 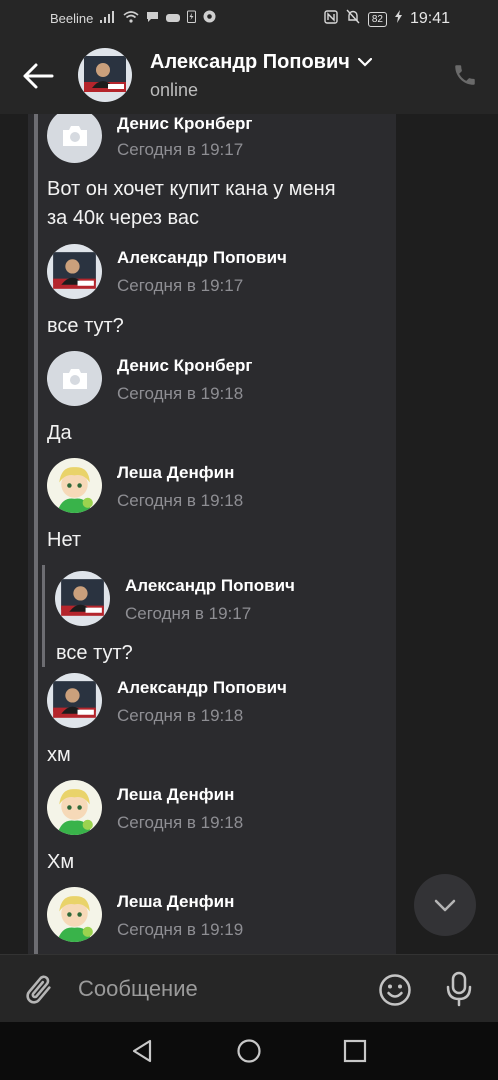 What do you see at coordinates (39, 990) in the screenshot?
I see `paperclip-icon` at bounding box center [39, 990].